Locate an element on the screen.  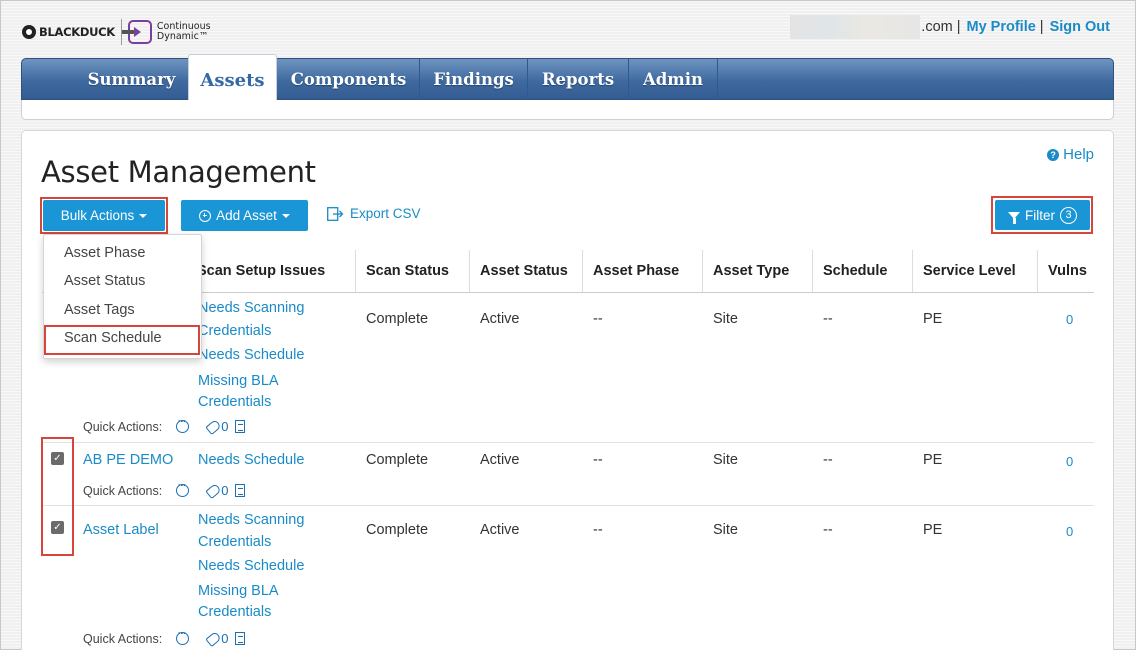
asset-name-link: Asset Label is located at coordinates (121, 530).